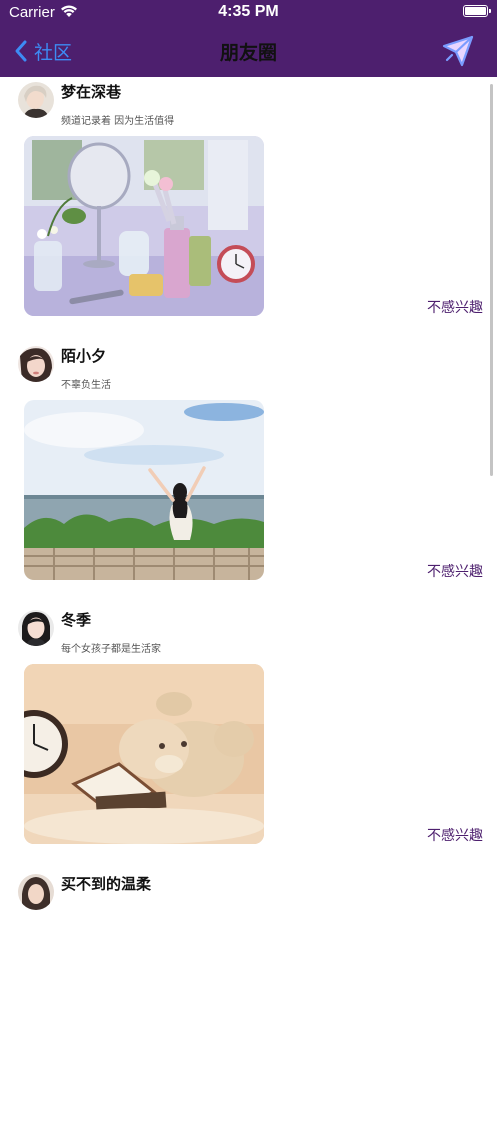 The image size is (497, 1134). Describe the element at coordinates (111, 649) in the screenshot. I see `post-bio: 每个女孩子都是生活家` at that location.